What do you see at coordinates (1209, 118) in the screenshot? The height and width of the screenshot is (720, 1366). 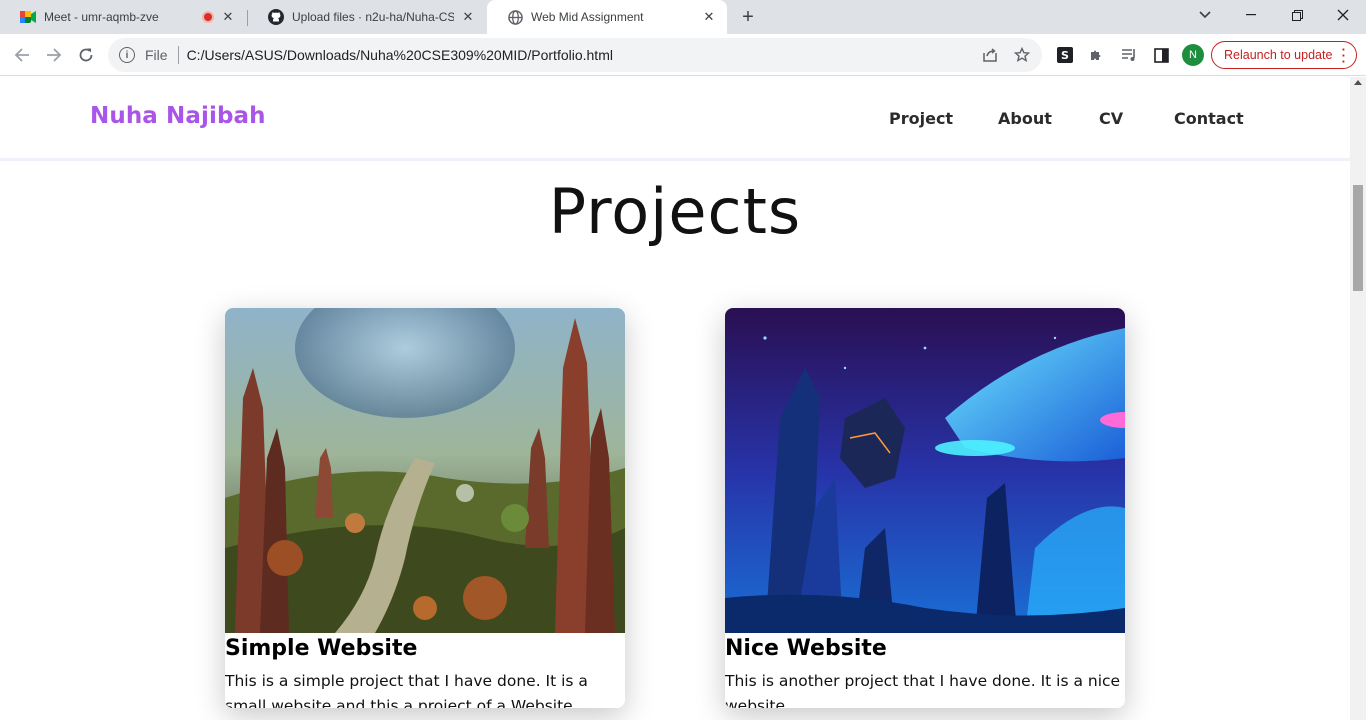 I see `nav-contact: Contact` at bounding box center [1209, 118].